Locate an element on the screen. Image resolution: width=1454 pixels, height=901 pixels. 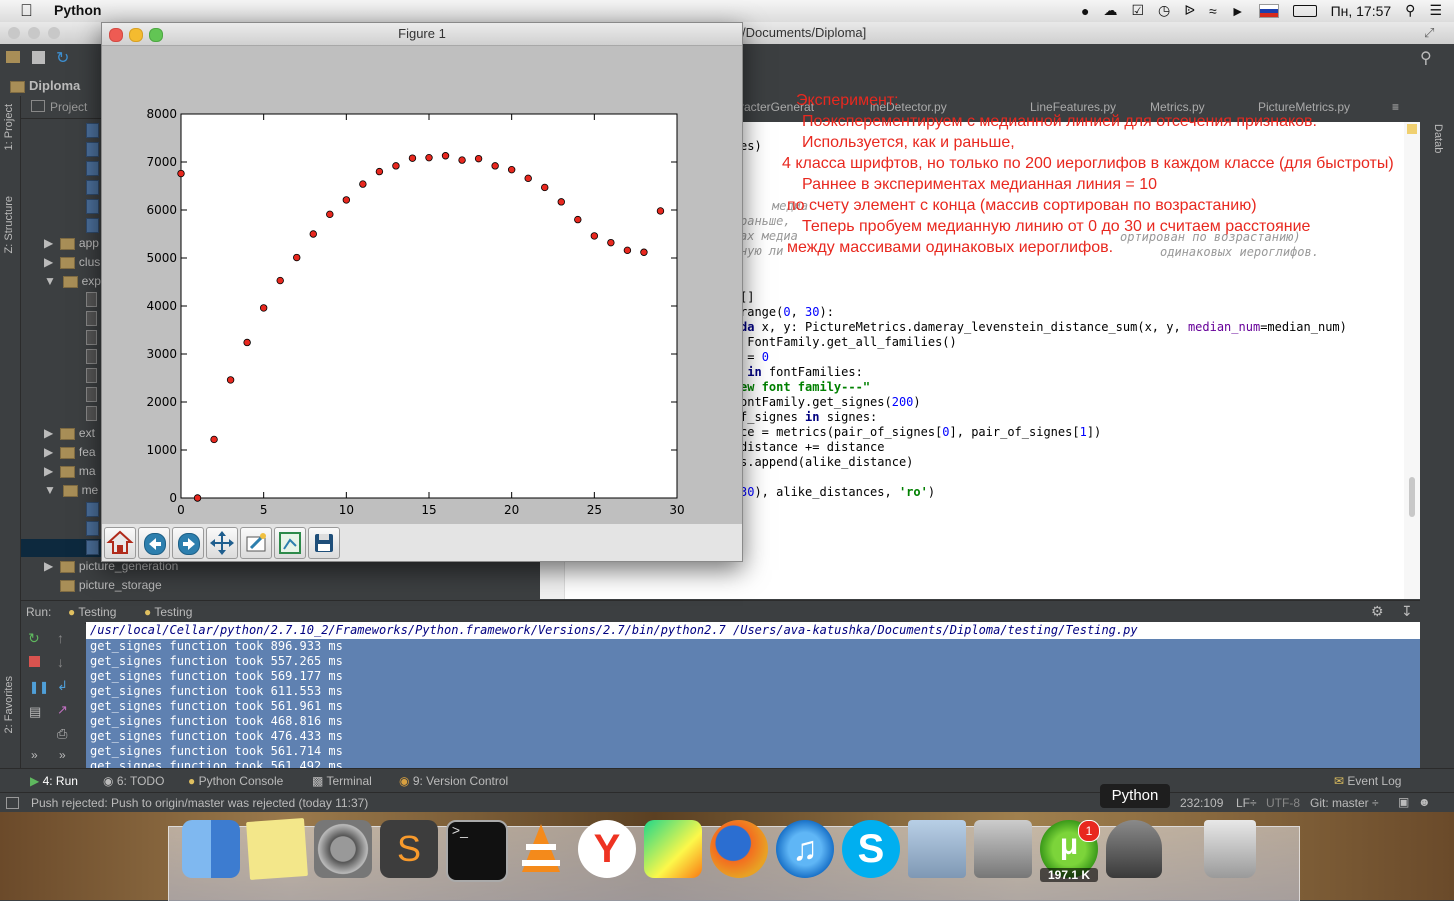
tree-folder-me: ▼ me is located at coordinates (71, 490).